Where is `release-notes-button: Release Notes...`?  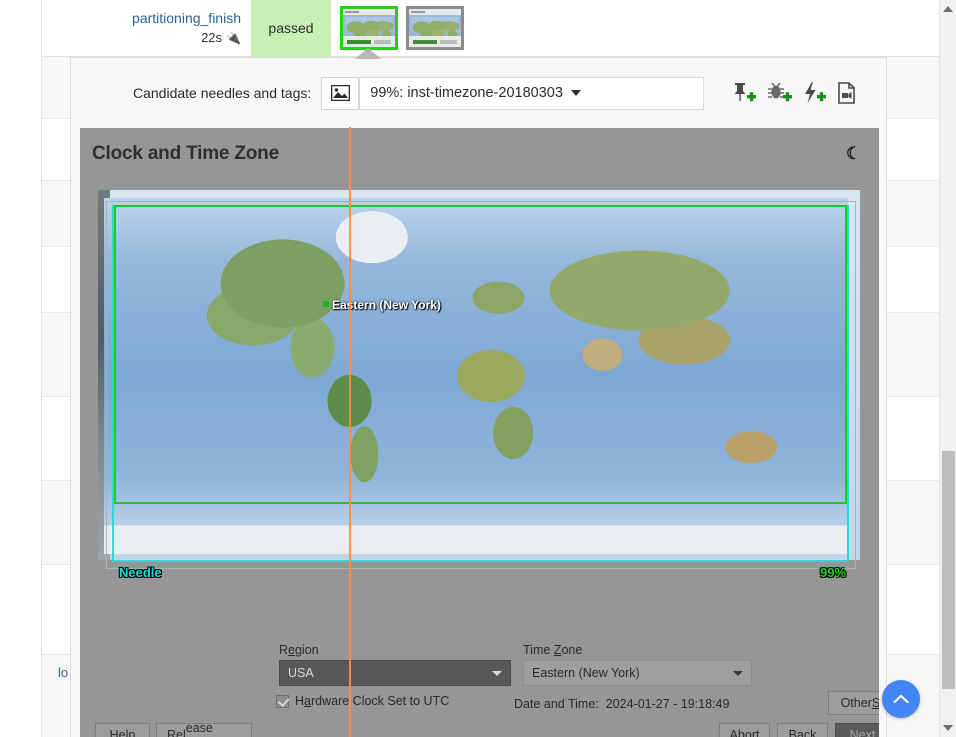
release-notes-button: Release Notes... is located at coordinates (204, 729).